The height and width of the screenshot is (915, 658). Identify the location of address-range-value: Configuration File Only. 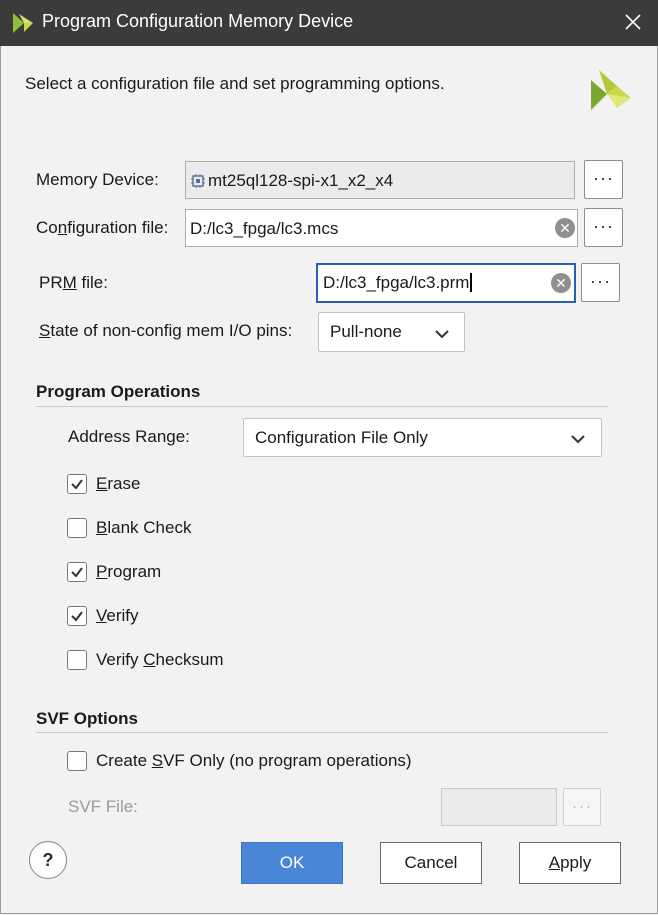
(341, 437).